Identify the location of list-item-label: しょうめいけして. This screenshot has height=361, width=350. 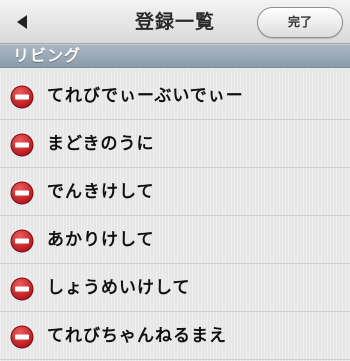
(119, 288).